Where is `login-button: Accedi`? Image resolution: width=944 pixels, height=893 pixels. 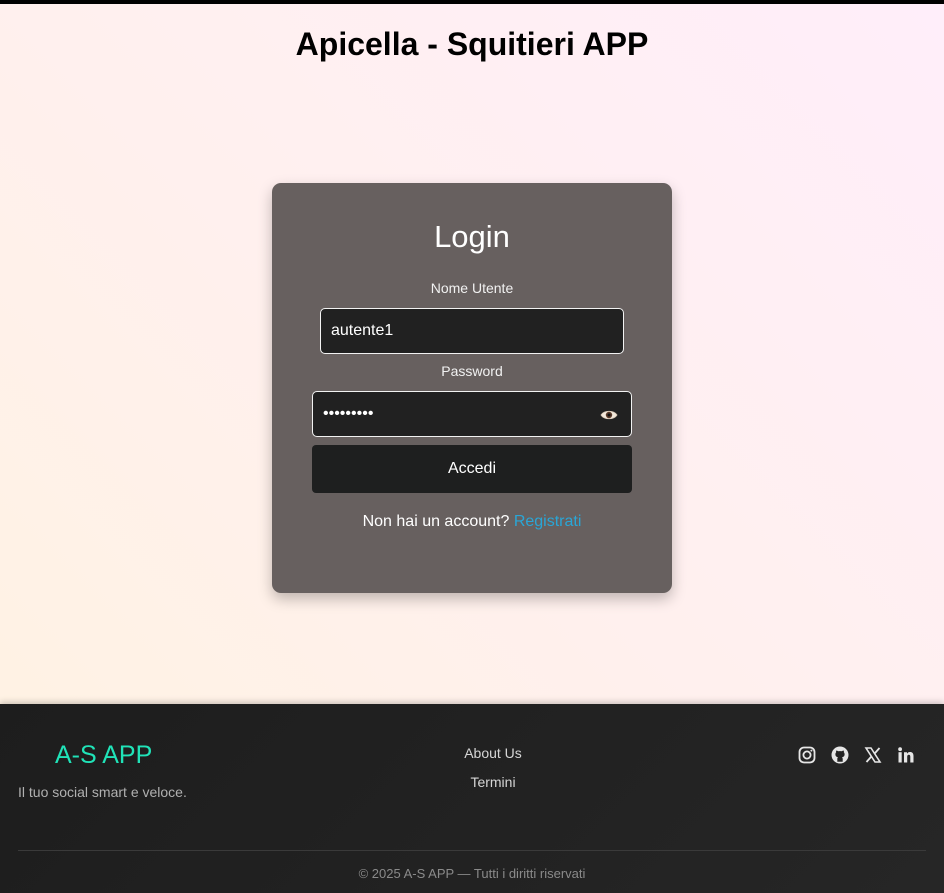 login-button: Accedi is located at coordinates (472, 469).